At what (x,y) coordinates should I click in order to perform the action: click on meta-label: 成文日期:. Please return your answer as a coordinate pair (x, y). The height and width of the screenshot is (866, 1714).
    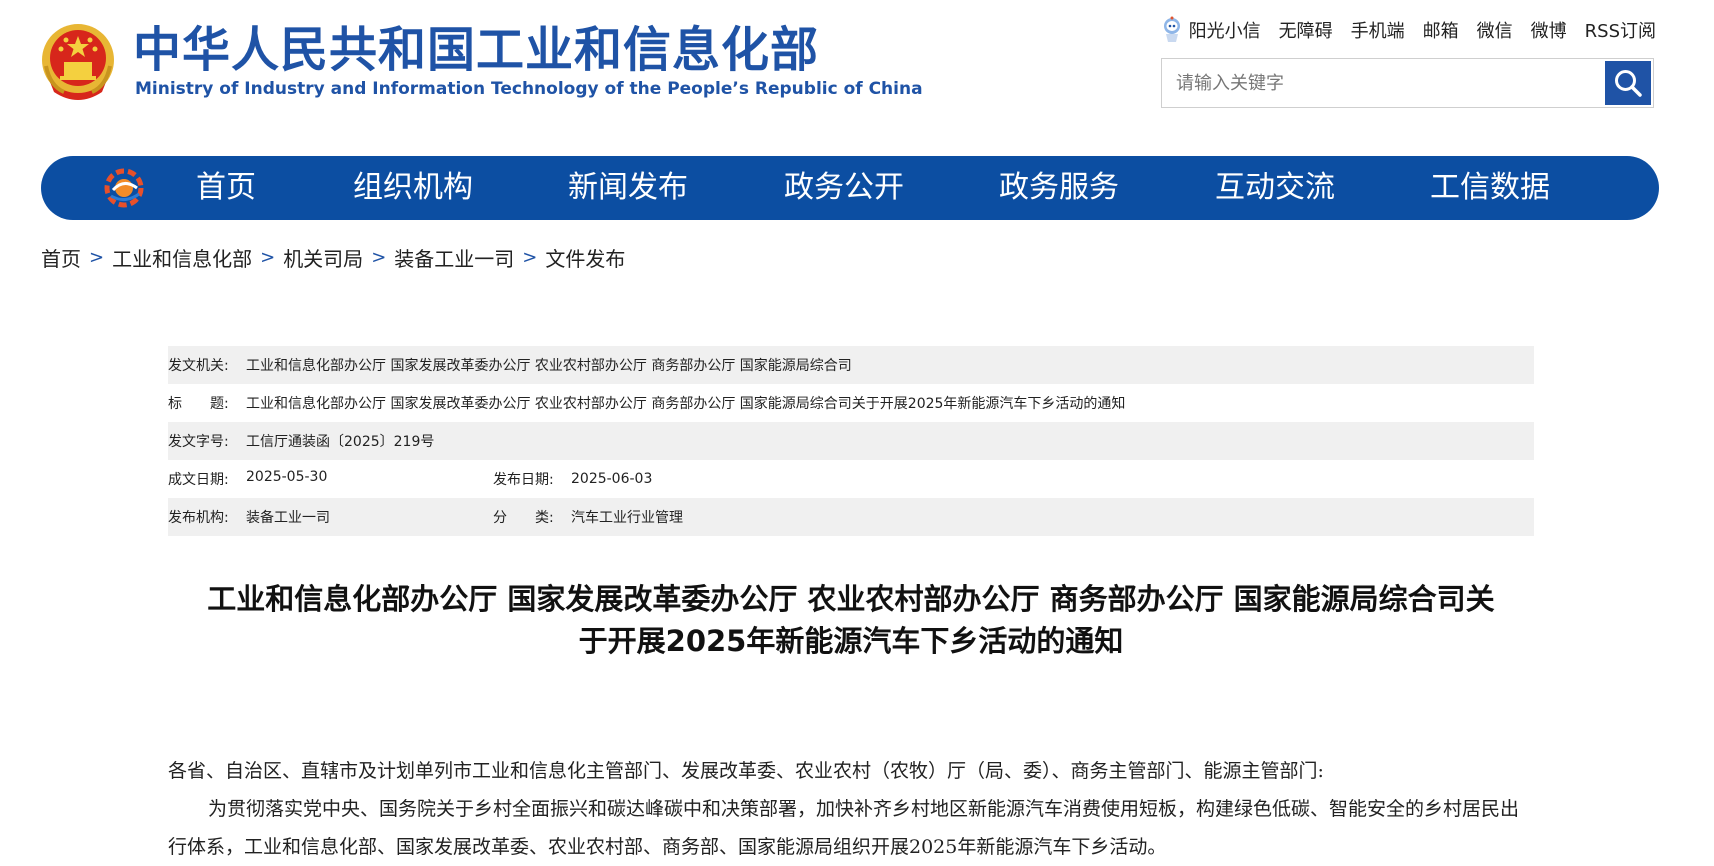
    Looking at the image, I should click on (198, 480).